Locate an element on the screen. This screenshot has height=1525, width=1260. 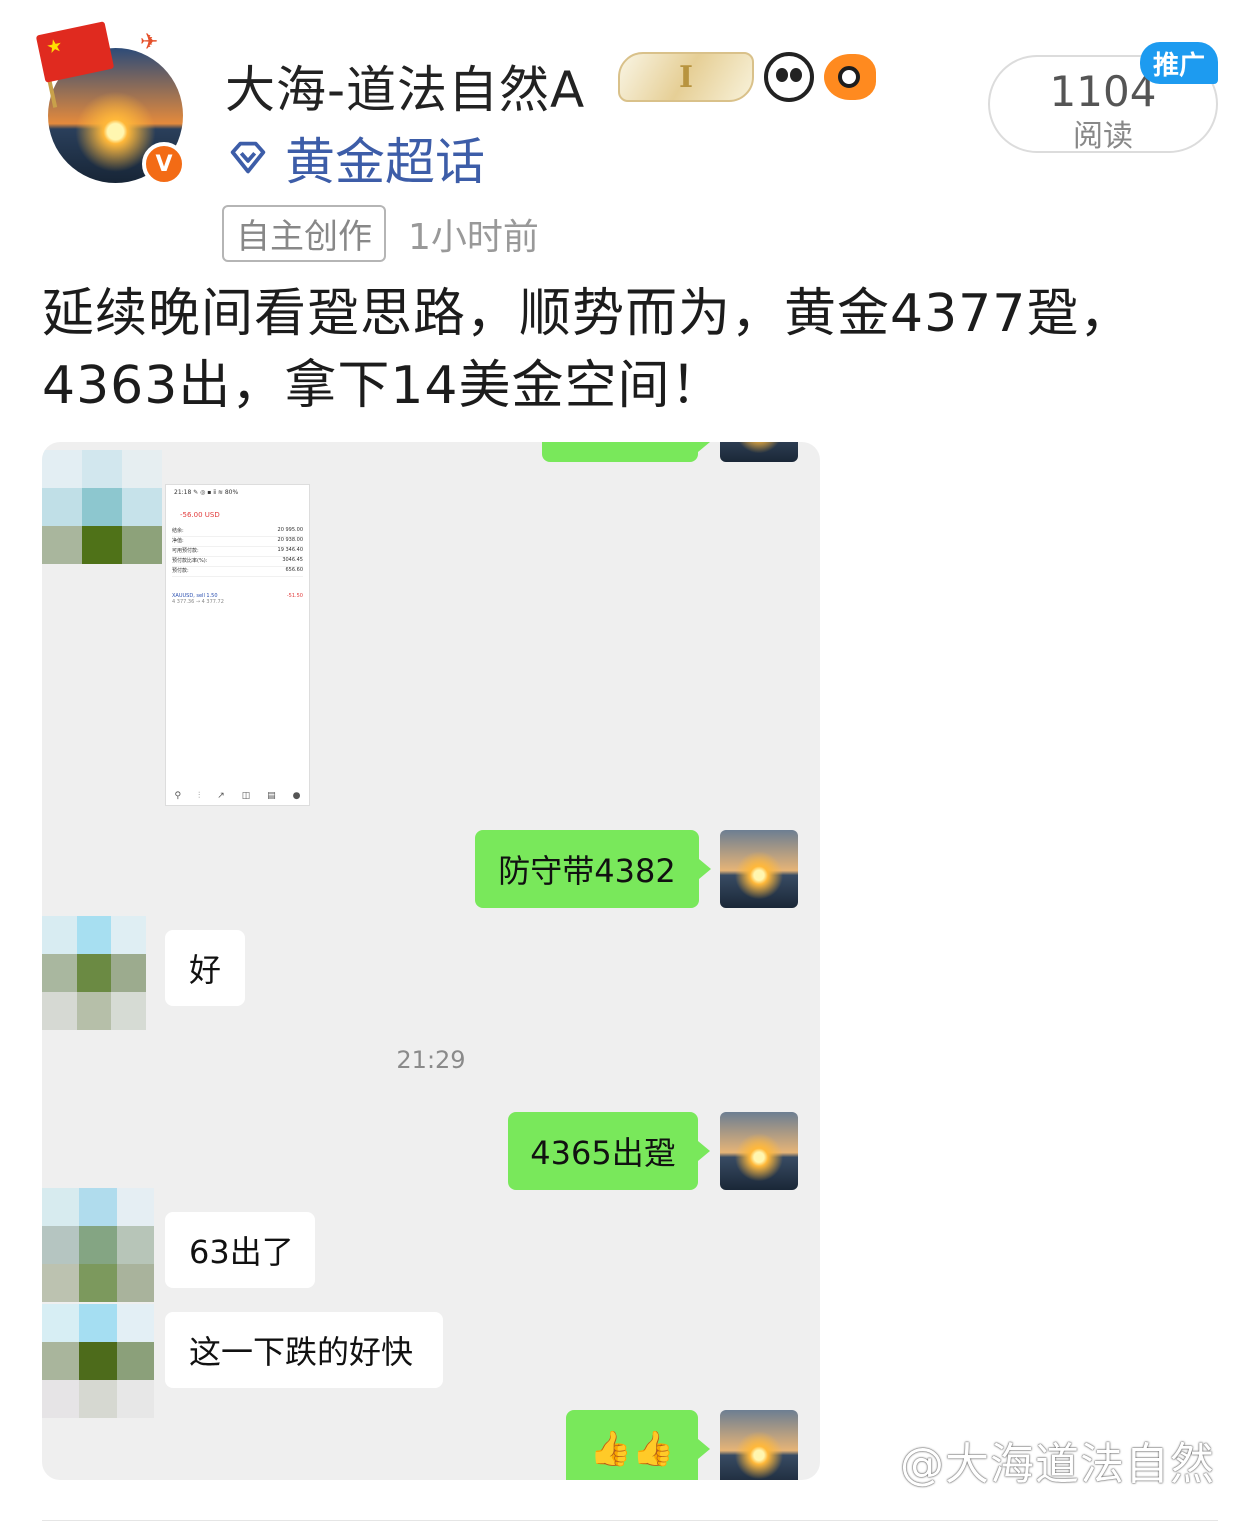
fish-icon is located at coordinates (850, 77).